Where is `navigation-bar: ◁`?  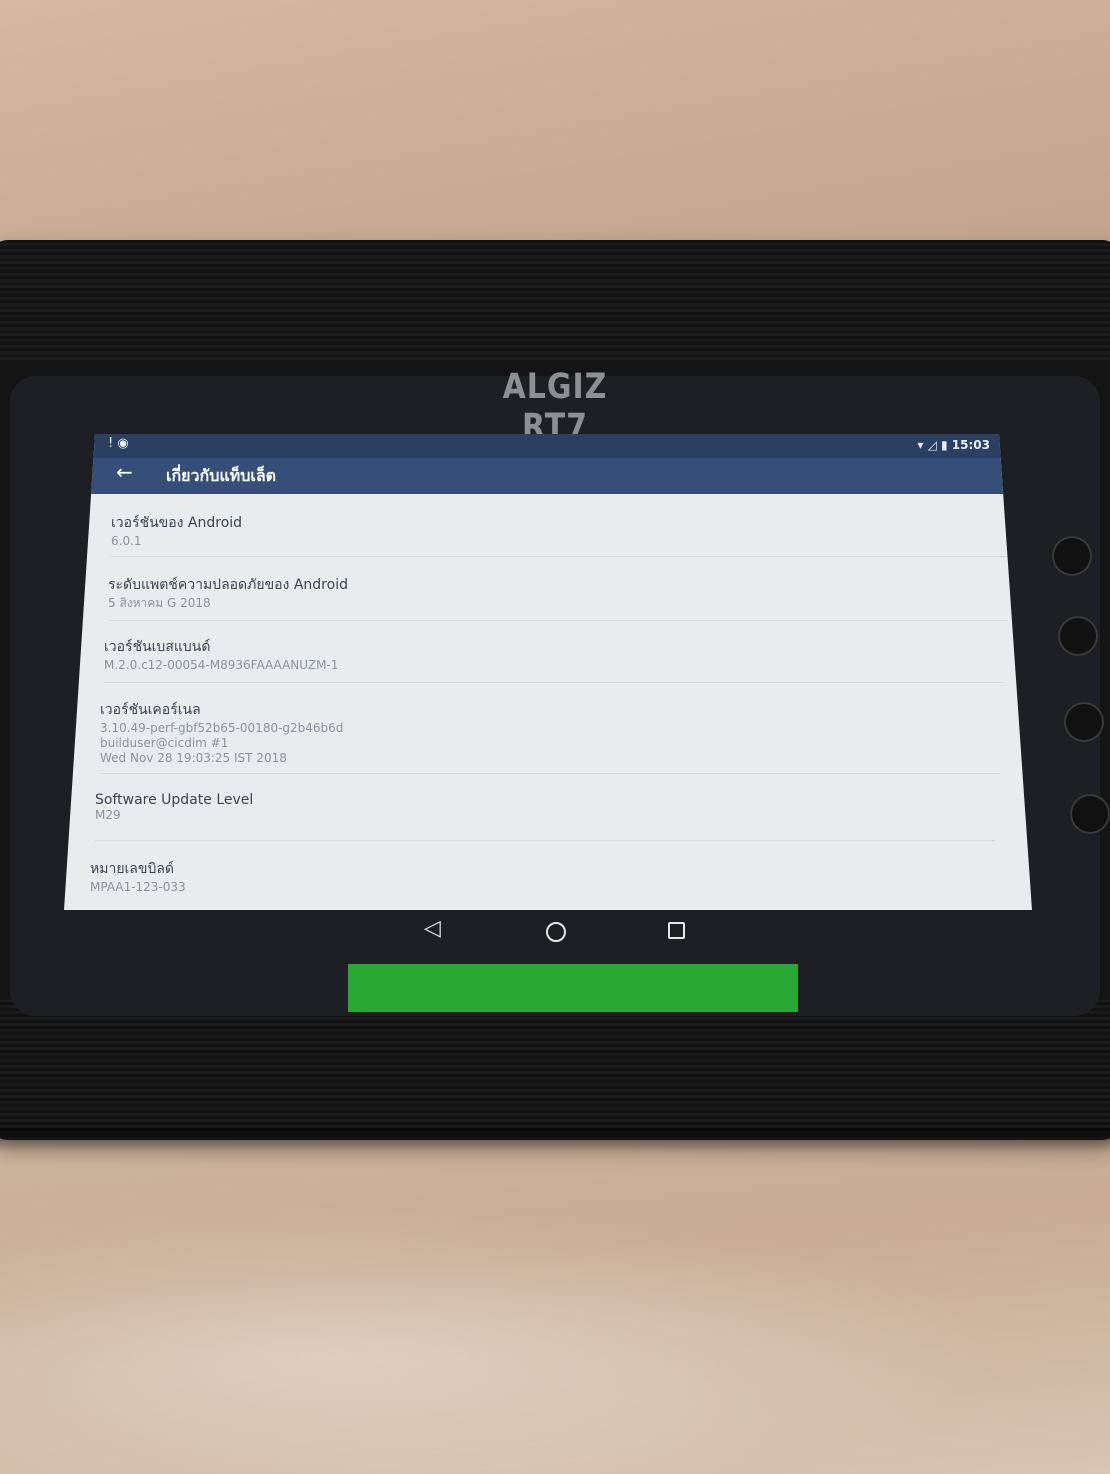
navigation-bar: ◁ is located at coordinates (550, 929).